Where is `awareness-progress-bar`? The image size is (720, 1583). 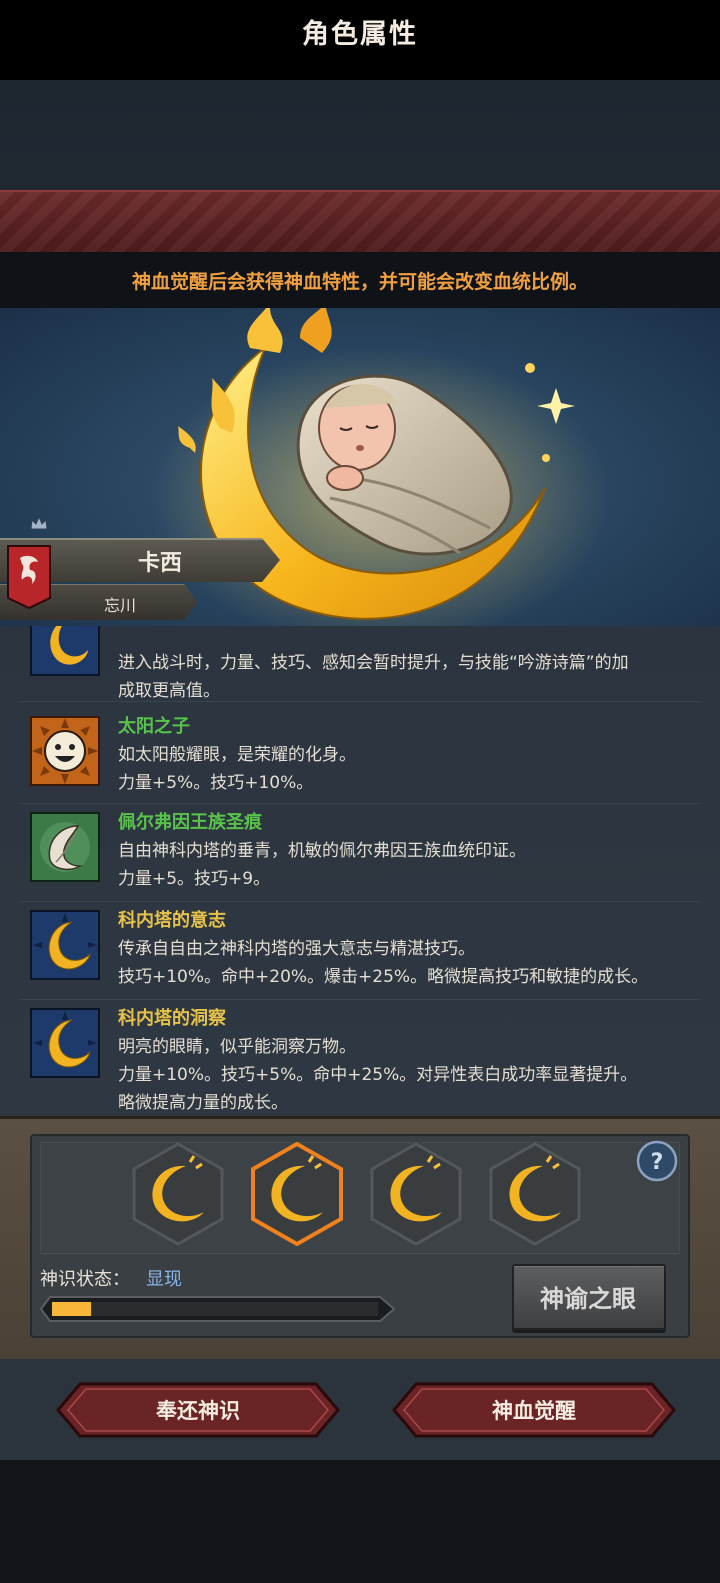 awareness-progress-bar is located at coordinates (217, 1309).